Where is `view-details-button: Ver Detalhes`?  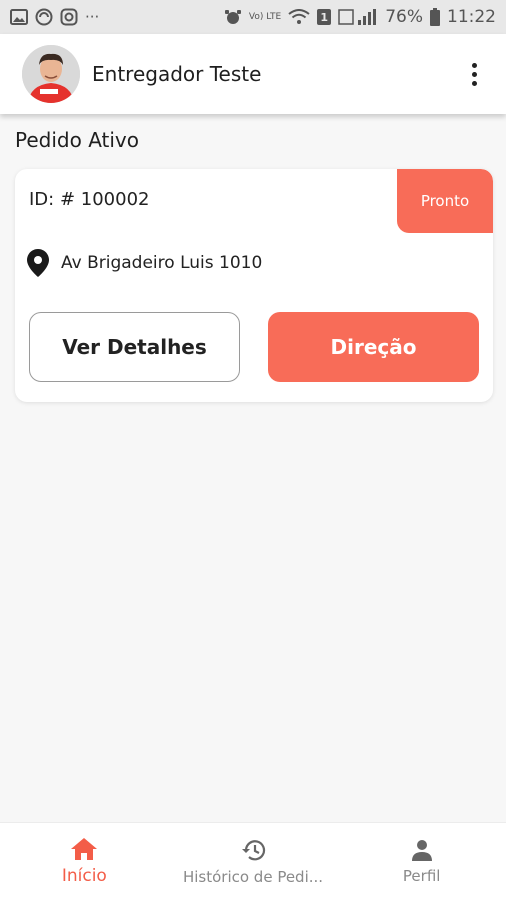 view-details-button: Ver Detalhes is located at coordinates (134, 347).